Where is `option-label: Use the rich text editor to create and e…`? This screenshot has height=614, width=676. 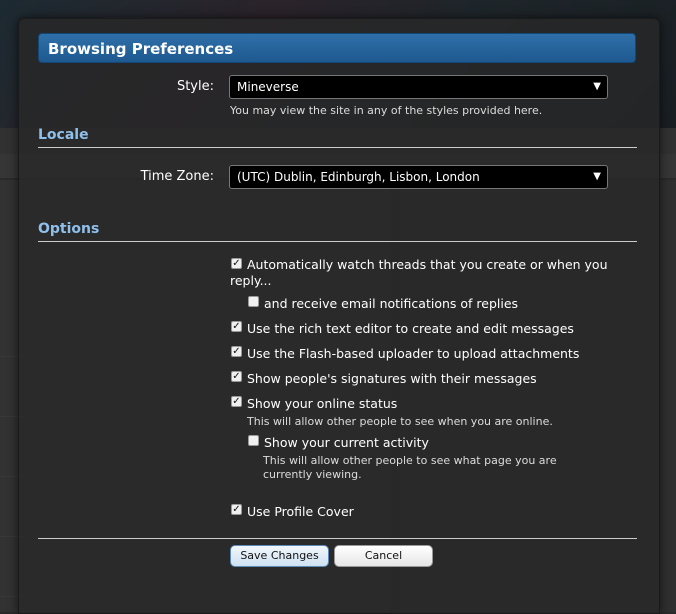
option-label: Use the rich text editor to create and e… is located at coordinates (410, 328).